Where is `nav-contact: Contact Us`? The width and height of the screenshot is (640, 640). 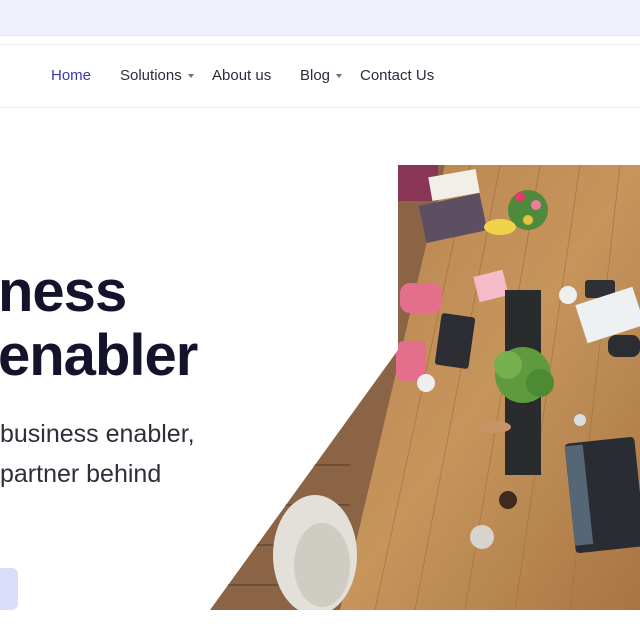
nav-contact: Contact Us is located at coordinates (397, 75).